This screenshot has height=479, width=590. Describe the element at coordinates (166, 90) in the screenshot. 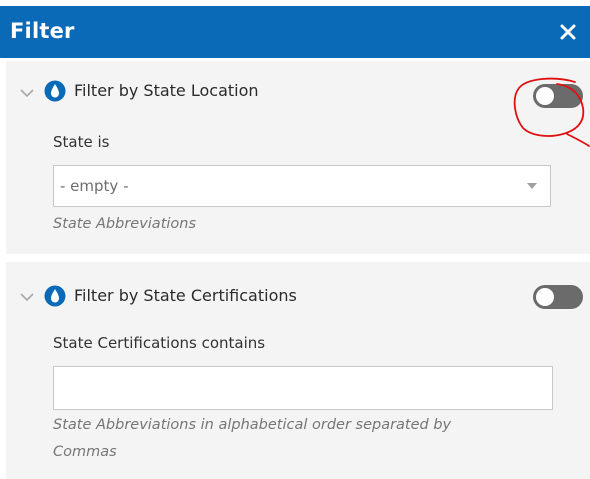

I see `filter-title: Filter by State Location` at that location.